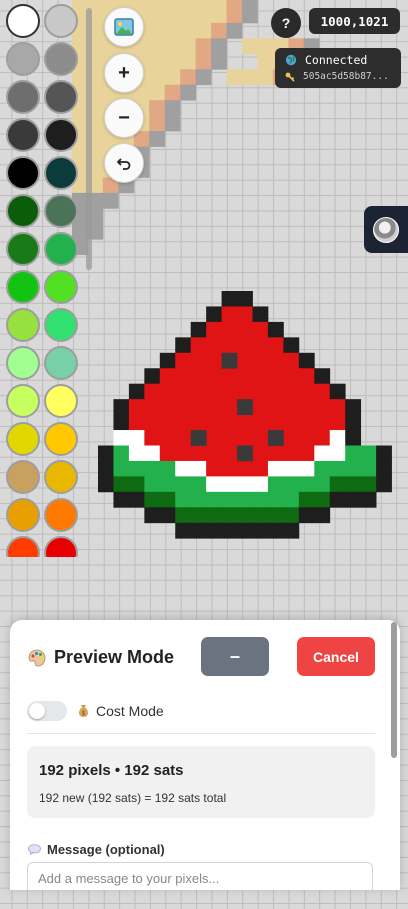  What do you see at coordinates (394, 690) in the screenshot?
I see `panel-scrollbar` at bounding box center [394, 690].